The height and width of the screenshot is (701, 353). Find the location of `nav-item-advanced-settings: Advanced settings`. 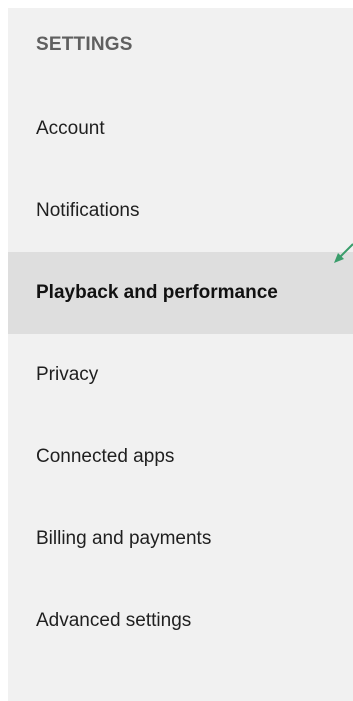

nav-item-advanced-settings: Advanced settings is located at coordinates (180, 621).